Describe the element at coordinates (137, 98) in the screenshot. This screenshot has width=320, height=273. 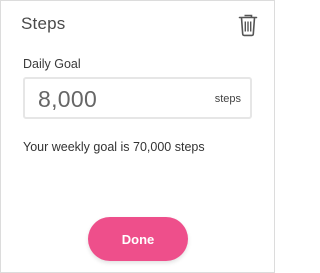
I see `daily-goal-input: 8,000 steps` at that location.